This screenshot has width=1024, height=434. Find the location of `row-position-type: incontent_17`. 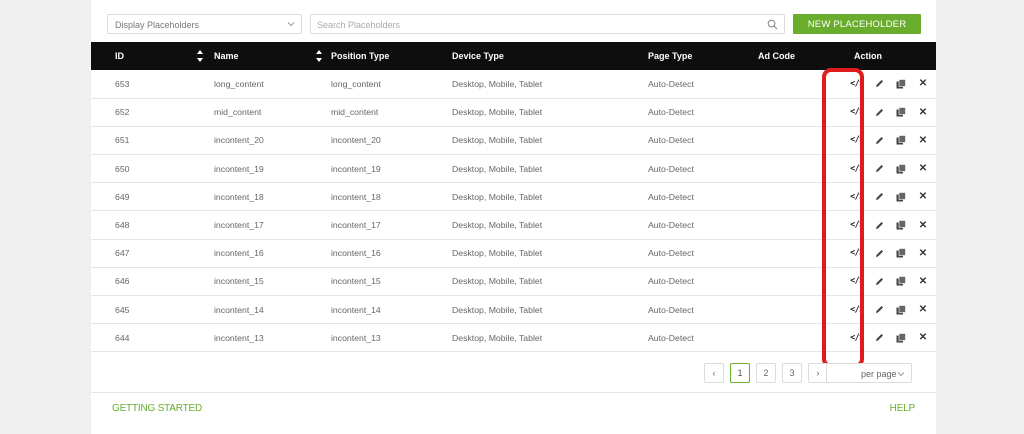

row-position-type: incontent_17 is located at coordinates (356, 225).